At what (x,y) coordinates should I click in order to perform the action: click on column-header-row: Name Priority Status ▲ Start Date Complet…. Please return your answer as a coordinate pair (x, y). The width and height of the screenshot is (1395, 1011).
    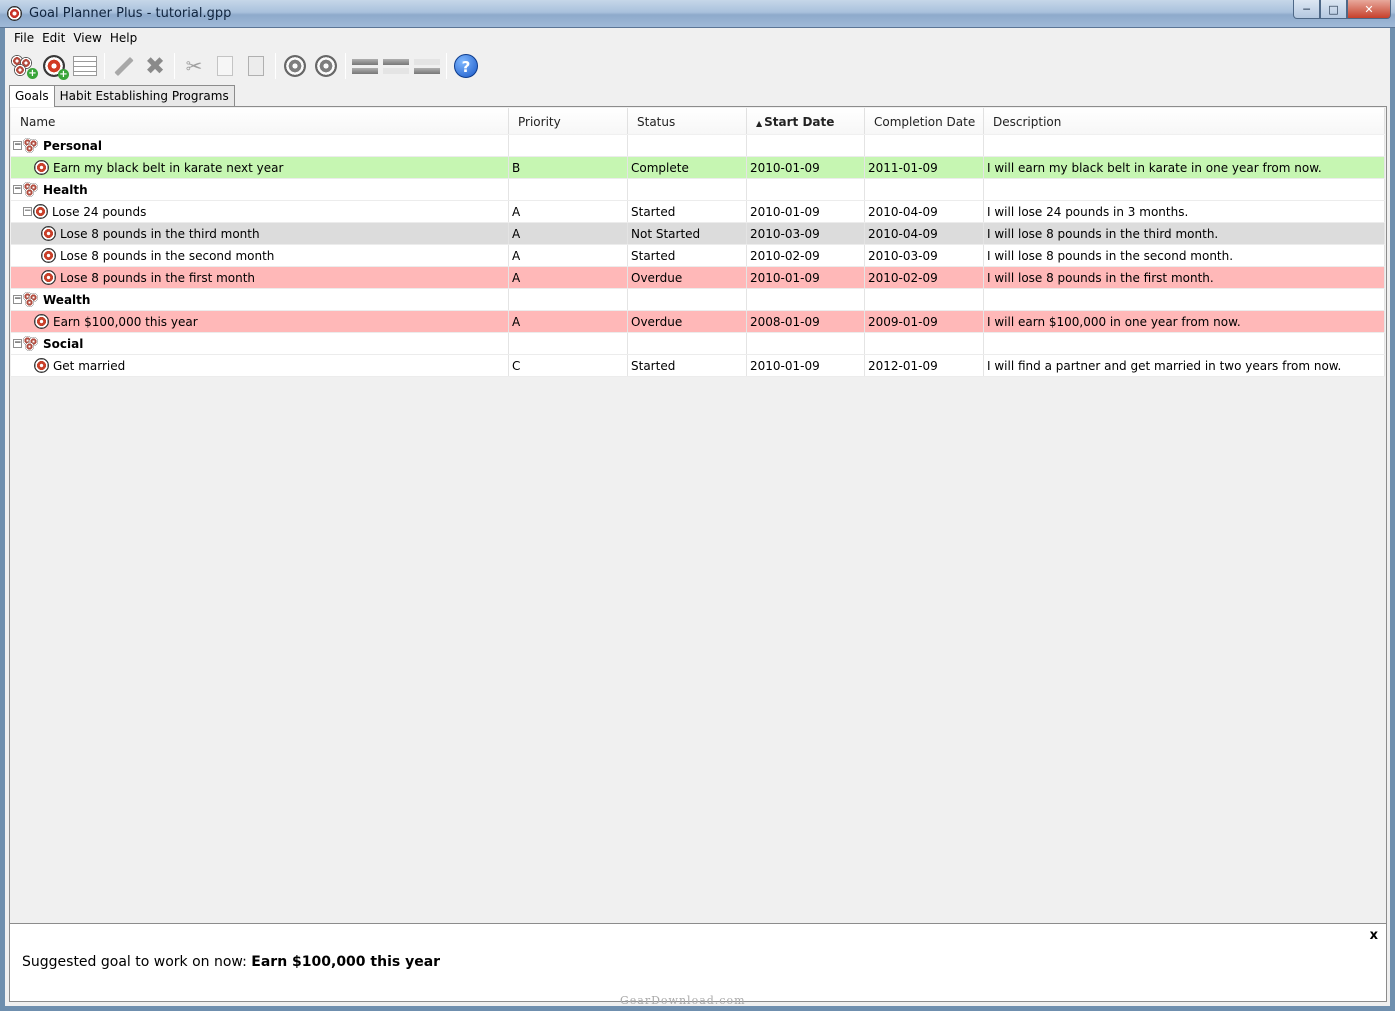
    Looking at the image, I should click on (698, 121).